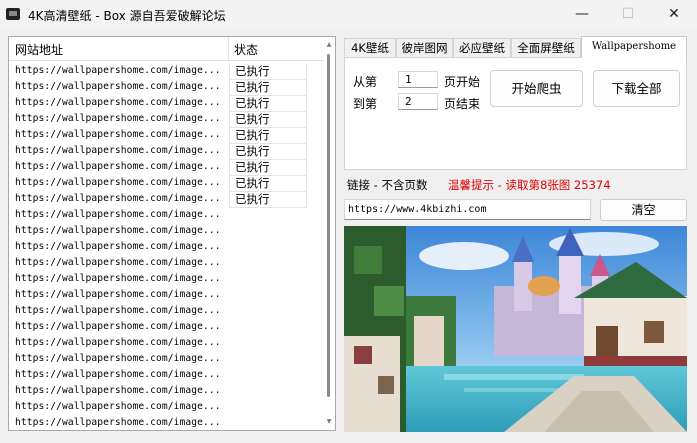  I want to click on to-page-input: 2, so click(418, 101).